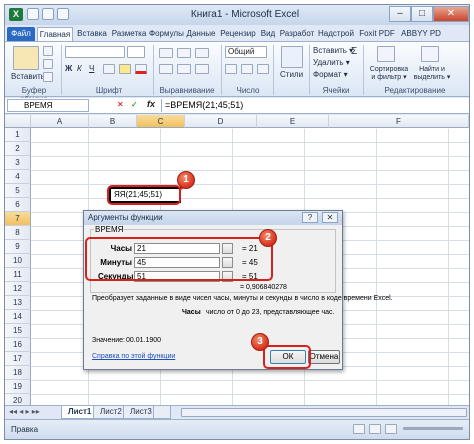 This screenshot has width=474, height=444. Describe the element at coordinates (400, 14) in the screenshot. I see `minimize-button: –` at that location.